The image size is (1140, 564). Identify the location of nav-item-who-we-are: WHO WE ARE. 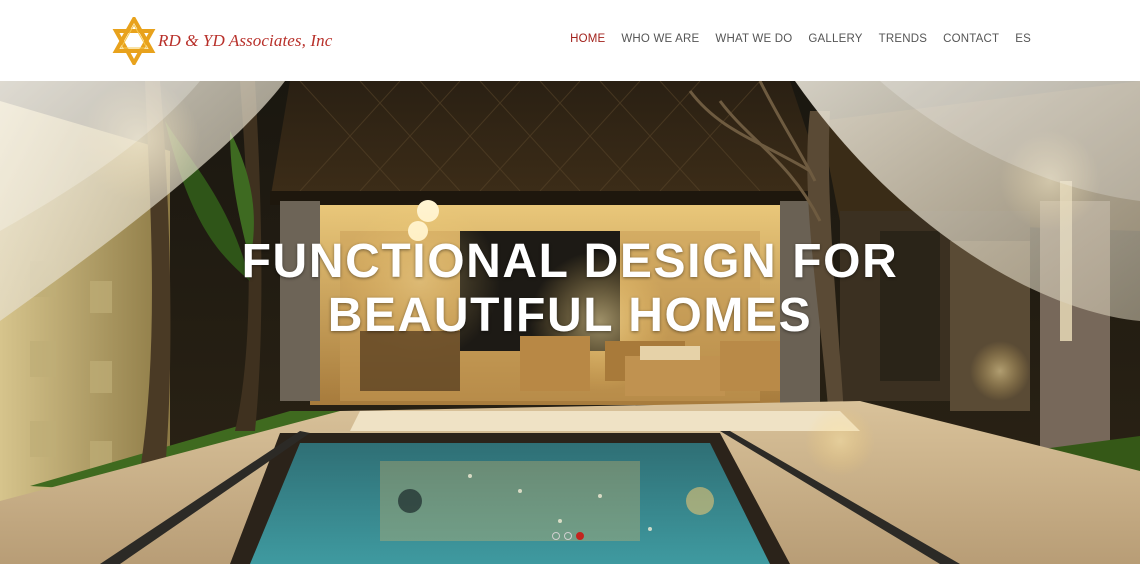
(660, 39).